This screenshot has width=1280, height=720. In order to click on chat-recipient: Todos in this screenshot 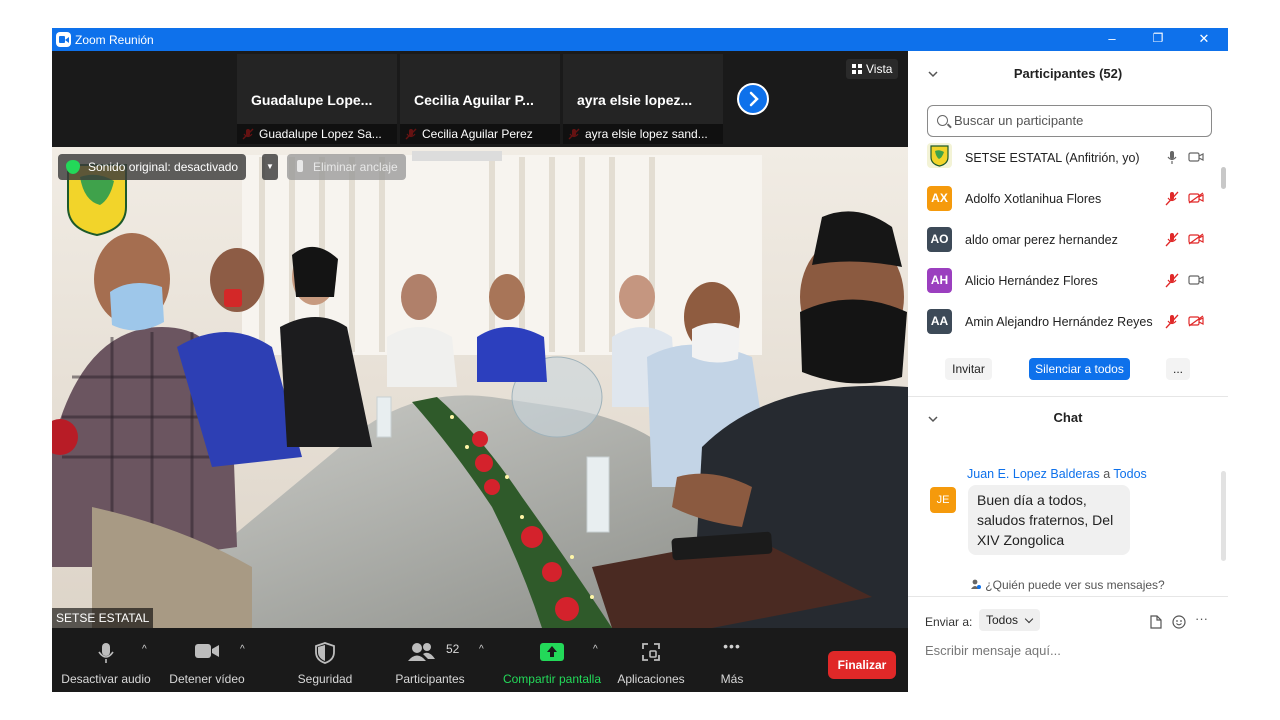, I will do `click(1130, 474)`.